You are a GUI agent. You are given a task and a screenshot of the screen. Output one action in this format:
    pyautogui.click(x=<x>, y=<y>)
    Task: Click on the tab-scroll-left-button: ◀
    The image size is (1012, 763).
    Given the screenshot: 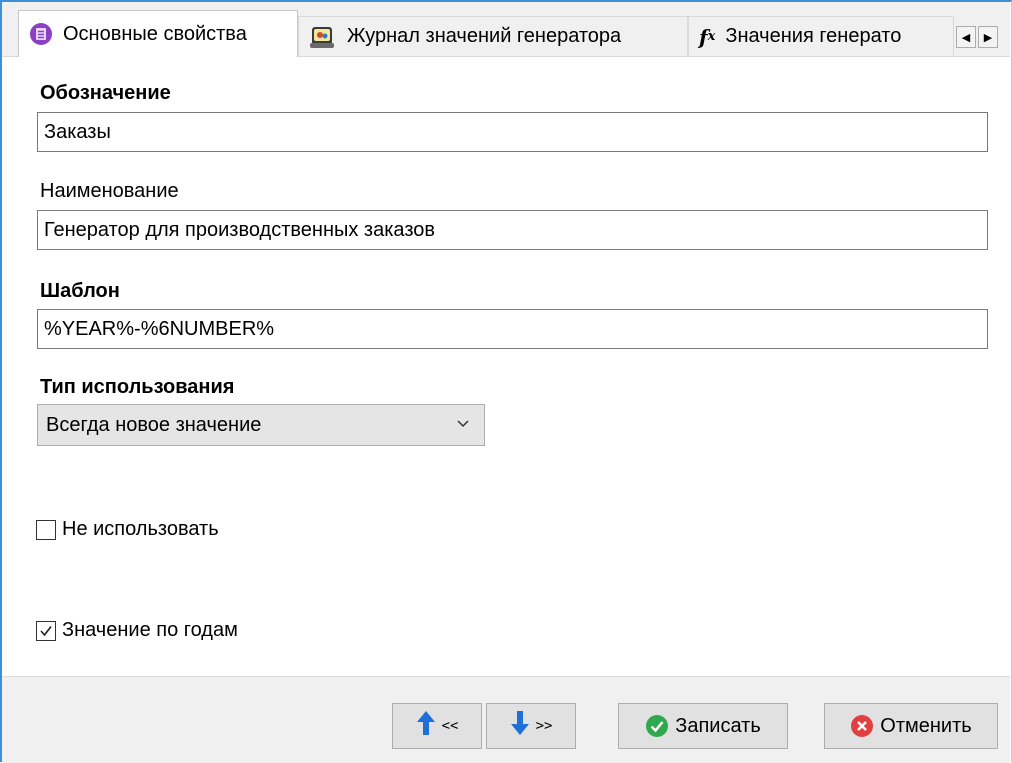 What is the action you would take?
    pyautogui.click(x=966, y=37)
    